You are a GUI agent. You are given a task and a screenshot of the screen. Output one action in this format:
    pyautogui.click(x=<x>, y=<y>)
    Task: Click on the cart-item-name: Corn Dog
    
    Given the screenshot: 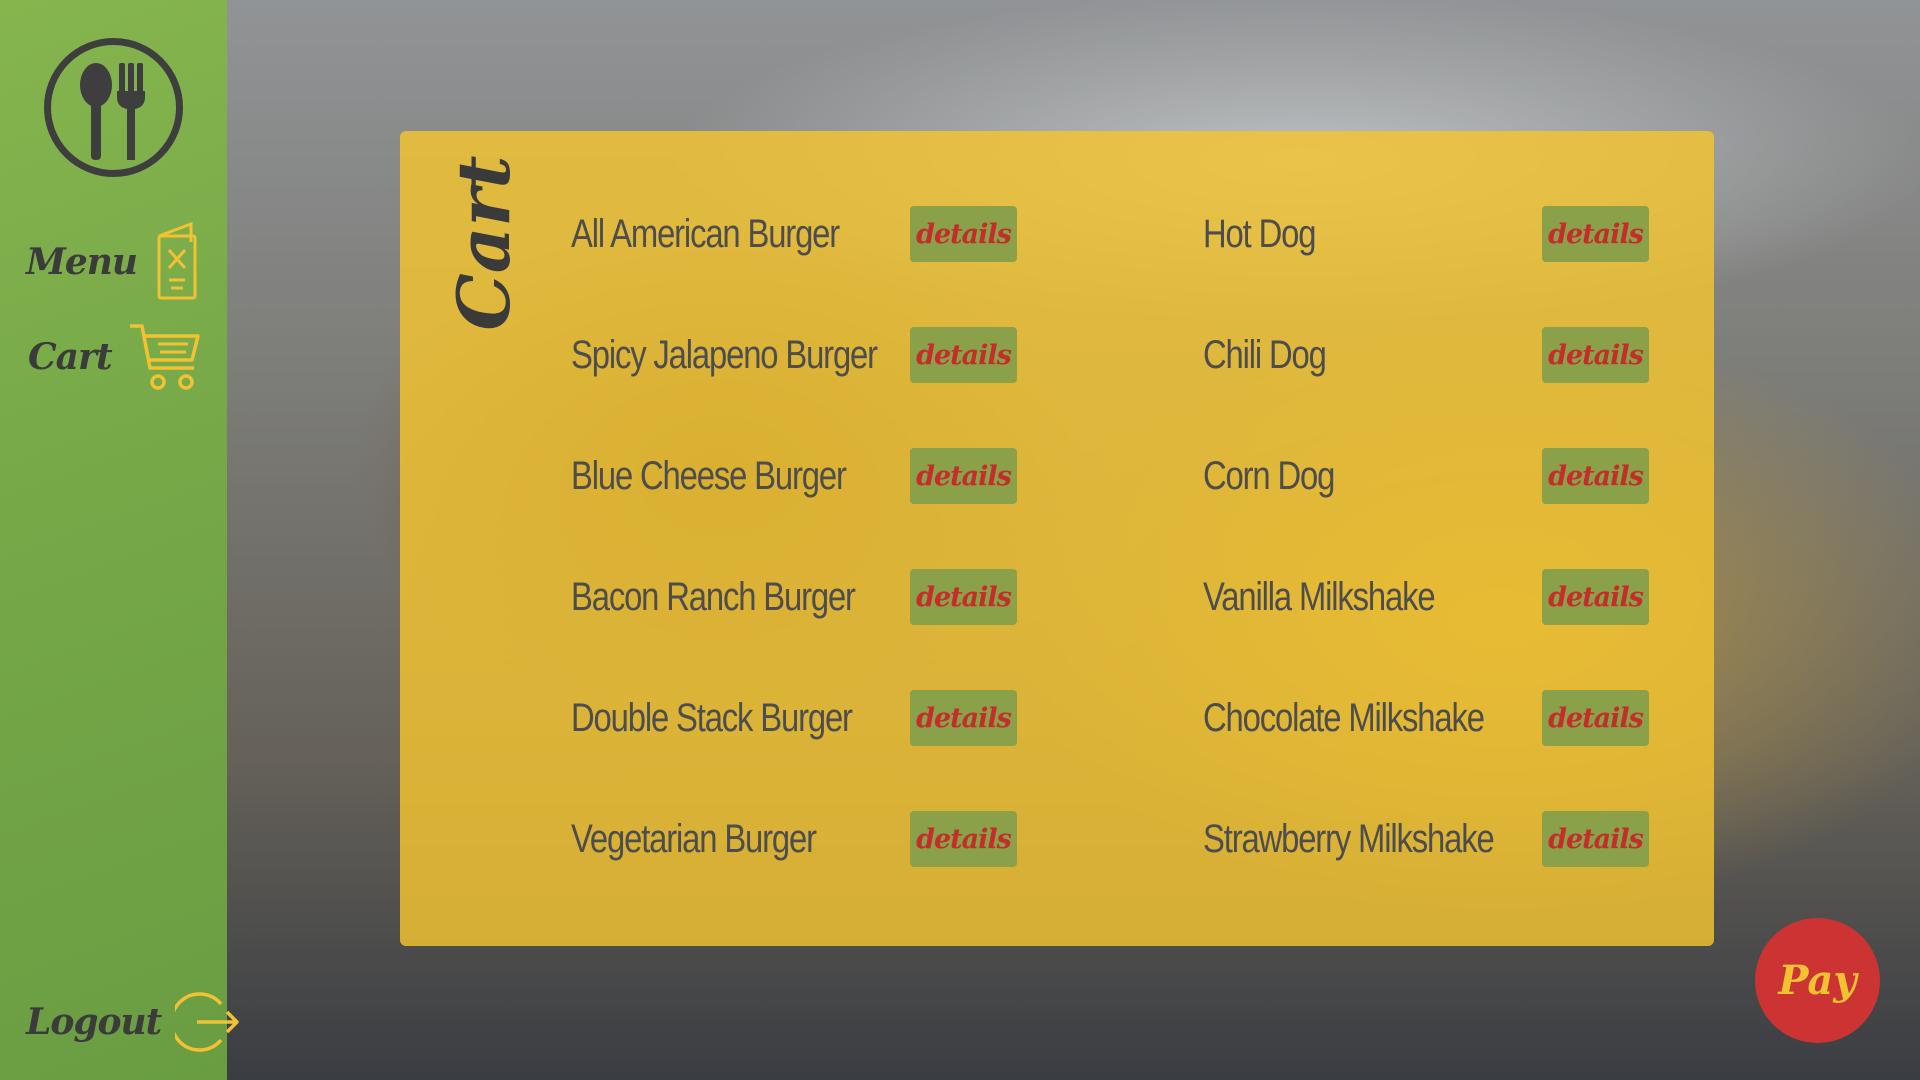 What is the action you would take?
    pyautogui.click(x=1269, y=475)
    